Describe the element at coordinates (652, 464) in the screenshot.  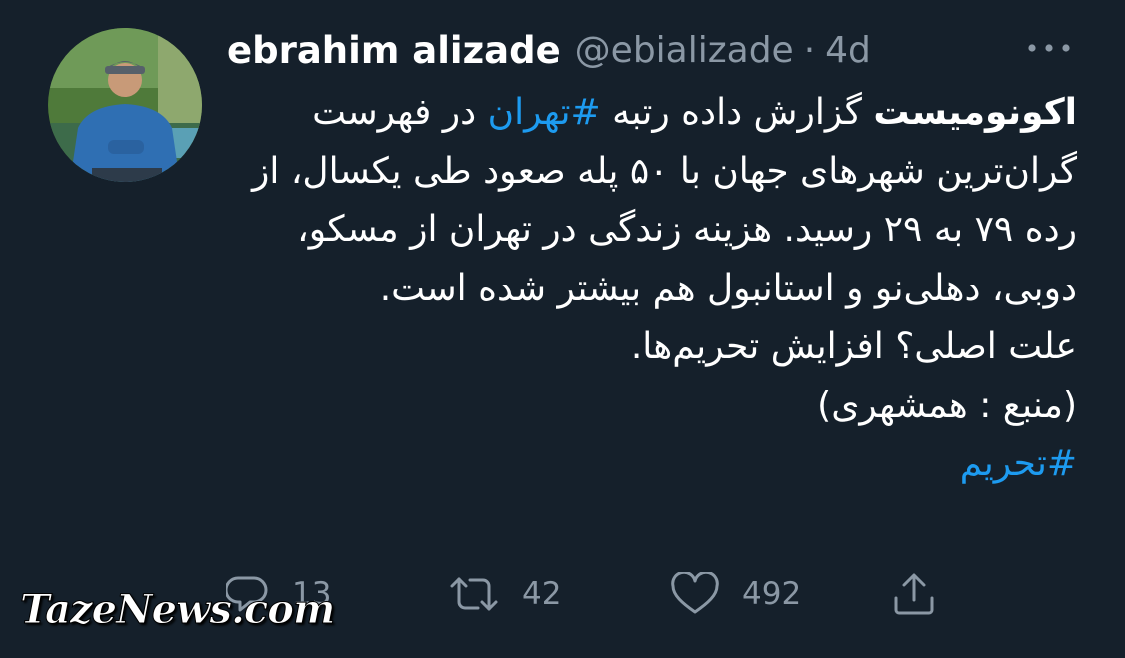
I see `tweet-paragraph-hashtag: #تحریم` at that location.